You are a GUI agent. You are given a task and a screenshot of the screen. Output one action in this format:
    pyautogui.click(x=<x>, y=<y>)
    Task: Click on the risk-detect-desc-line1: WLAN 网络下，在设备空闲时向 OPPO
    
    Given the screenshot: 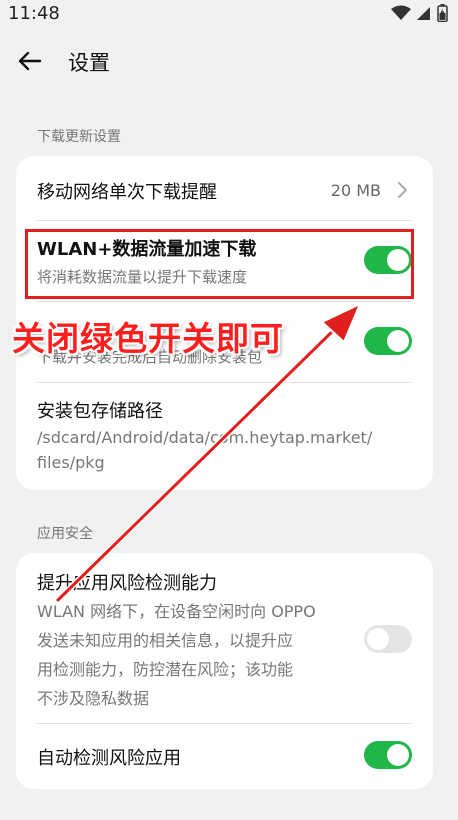 What is the action you would take?
    pyautogui.click(x=176, y=611)
    